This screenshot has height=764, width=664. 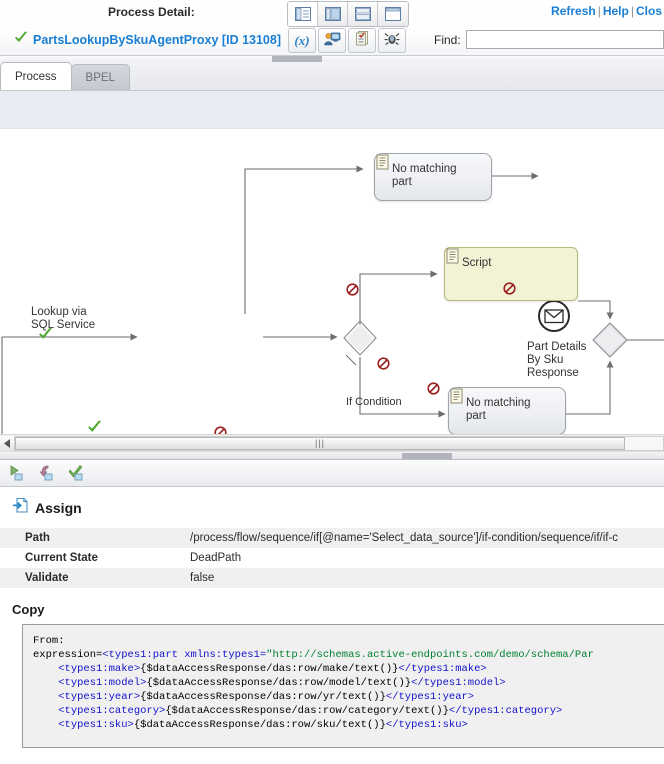 I want to click on property-value-current-state: DeadPath, so click(x=427, y=558).